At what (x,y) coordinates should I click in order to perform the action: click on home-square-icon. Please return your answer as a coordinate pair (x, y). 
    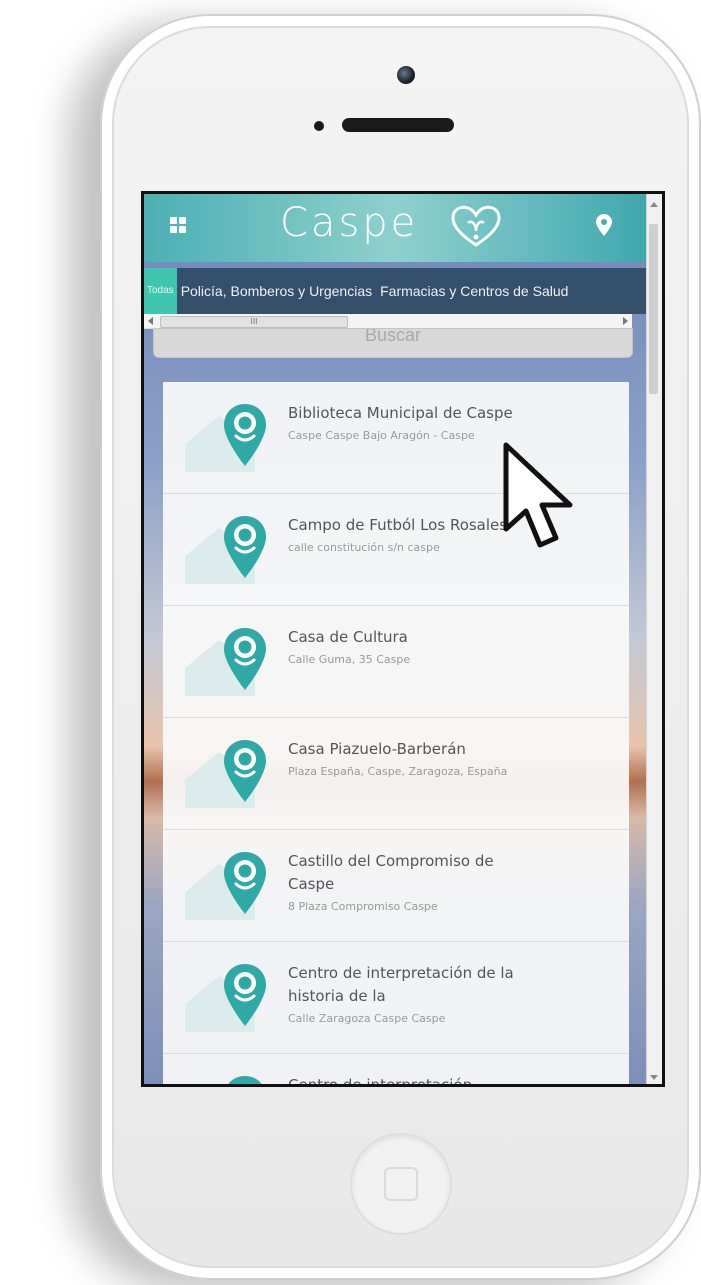
    Looking at the image, I should click on (401, 1184).